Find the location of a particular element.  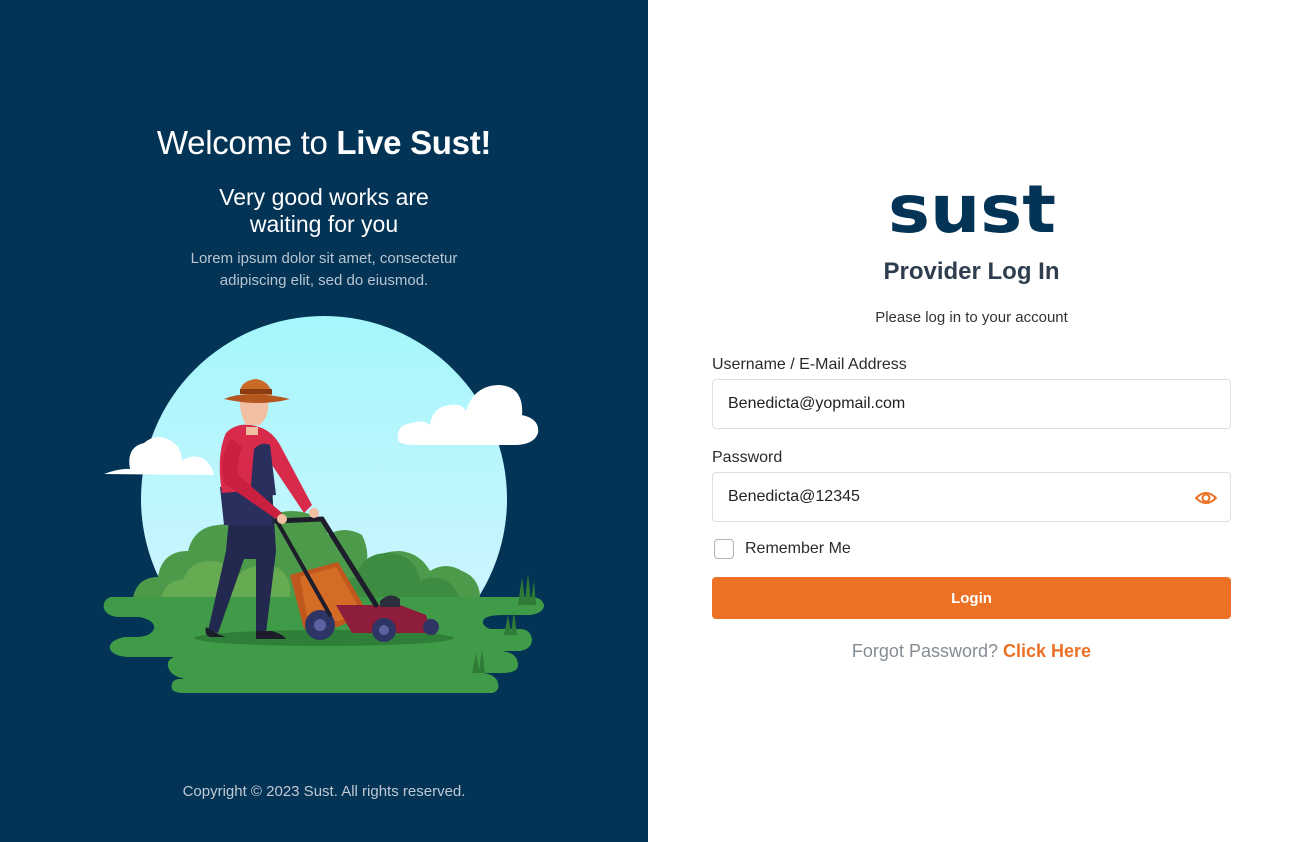

remember-me-label: Remember Me is located at coordinates (798, 549).